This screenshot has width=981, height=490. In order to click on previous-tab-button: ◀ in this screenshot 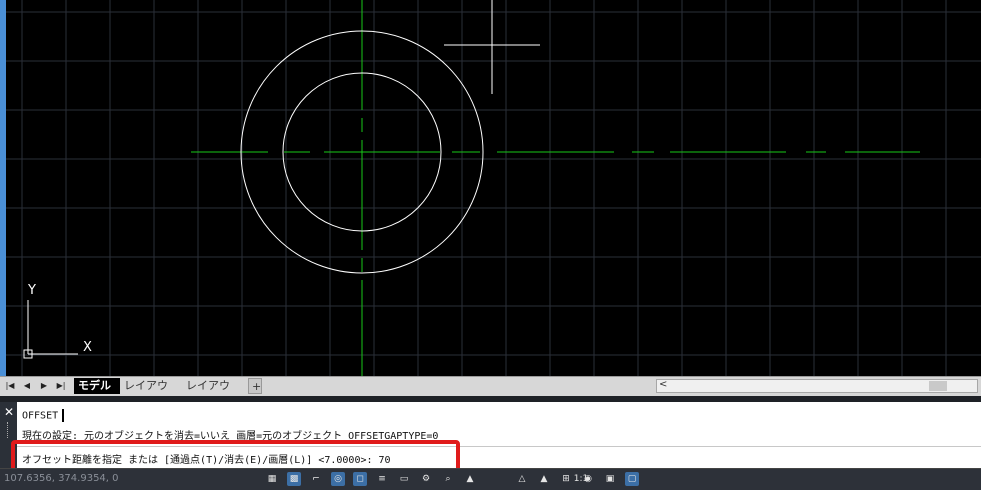, I will do `click(27, 386)`.